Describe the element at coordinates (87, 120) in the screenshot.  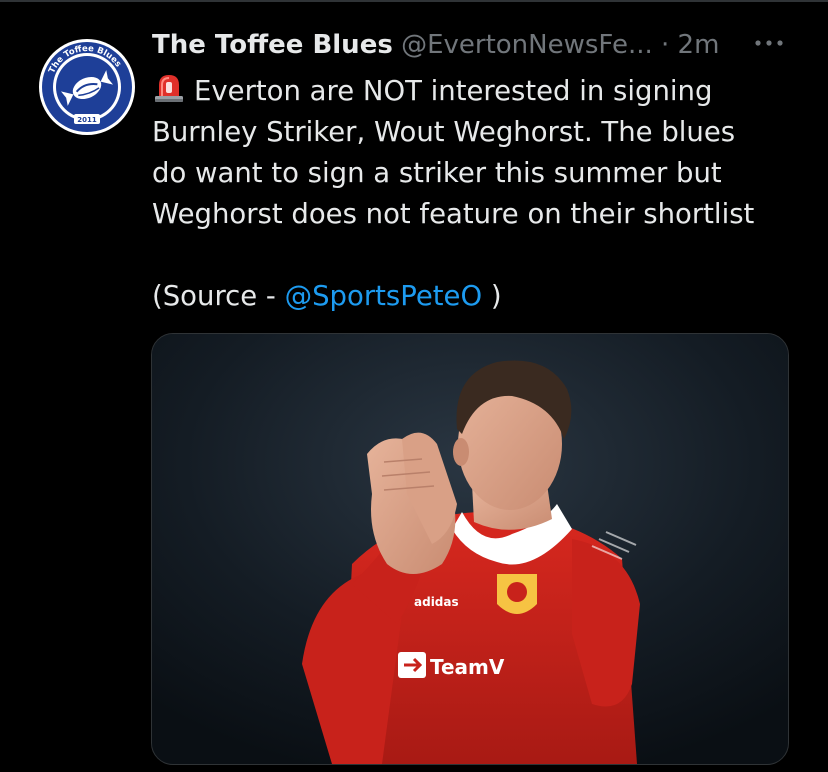
I see `avatar-year: 2011` at that location.